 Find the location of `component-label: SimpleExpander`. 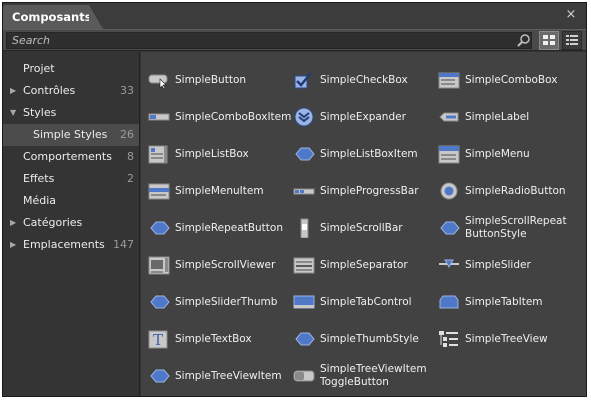

component-label: SimpleExpander is located at coordinates (363, 117).